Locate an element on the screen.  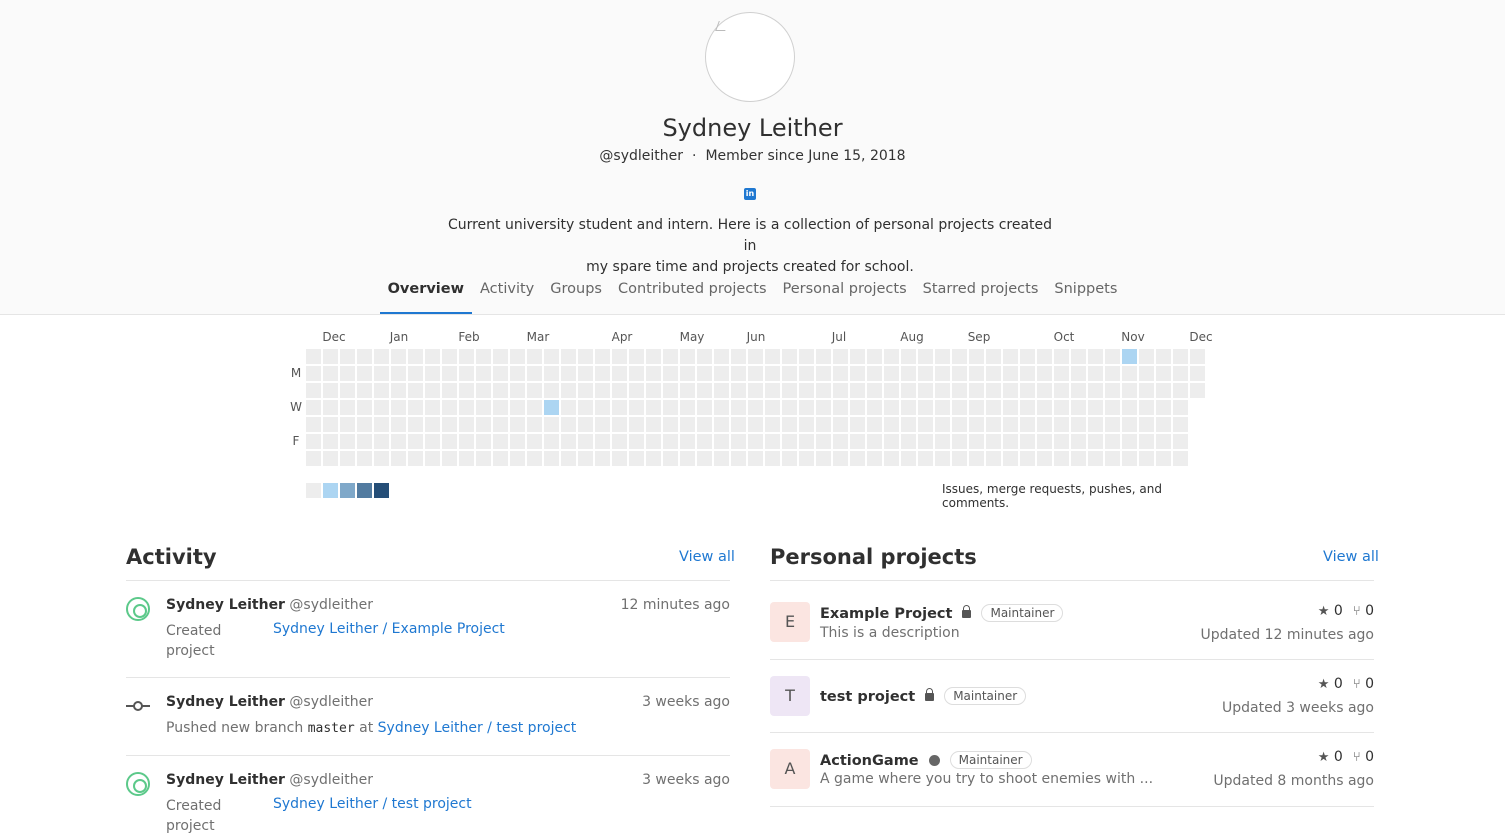
activity-target-link: Sydney Leither / test project is located at coordinates (477, 728).